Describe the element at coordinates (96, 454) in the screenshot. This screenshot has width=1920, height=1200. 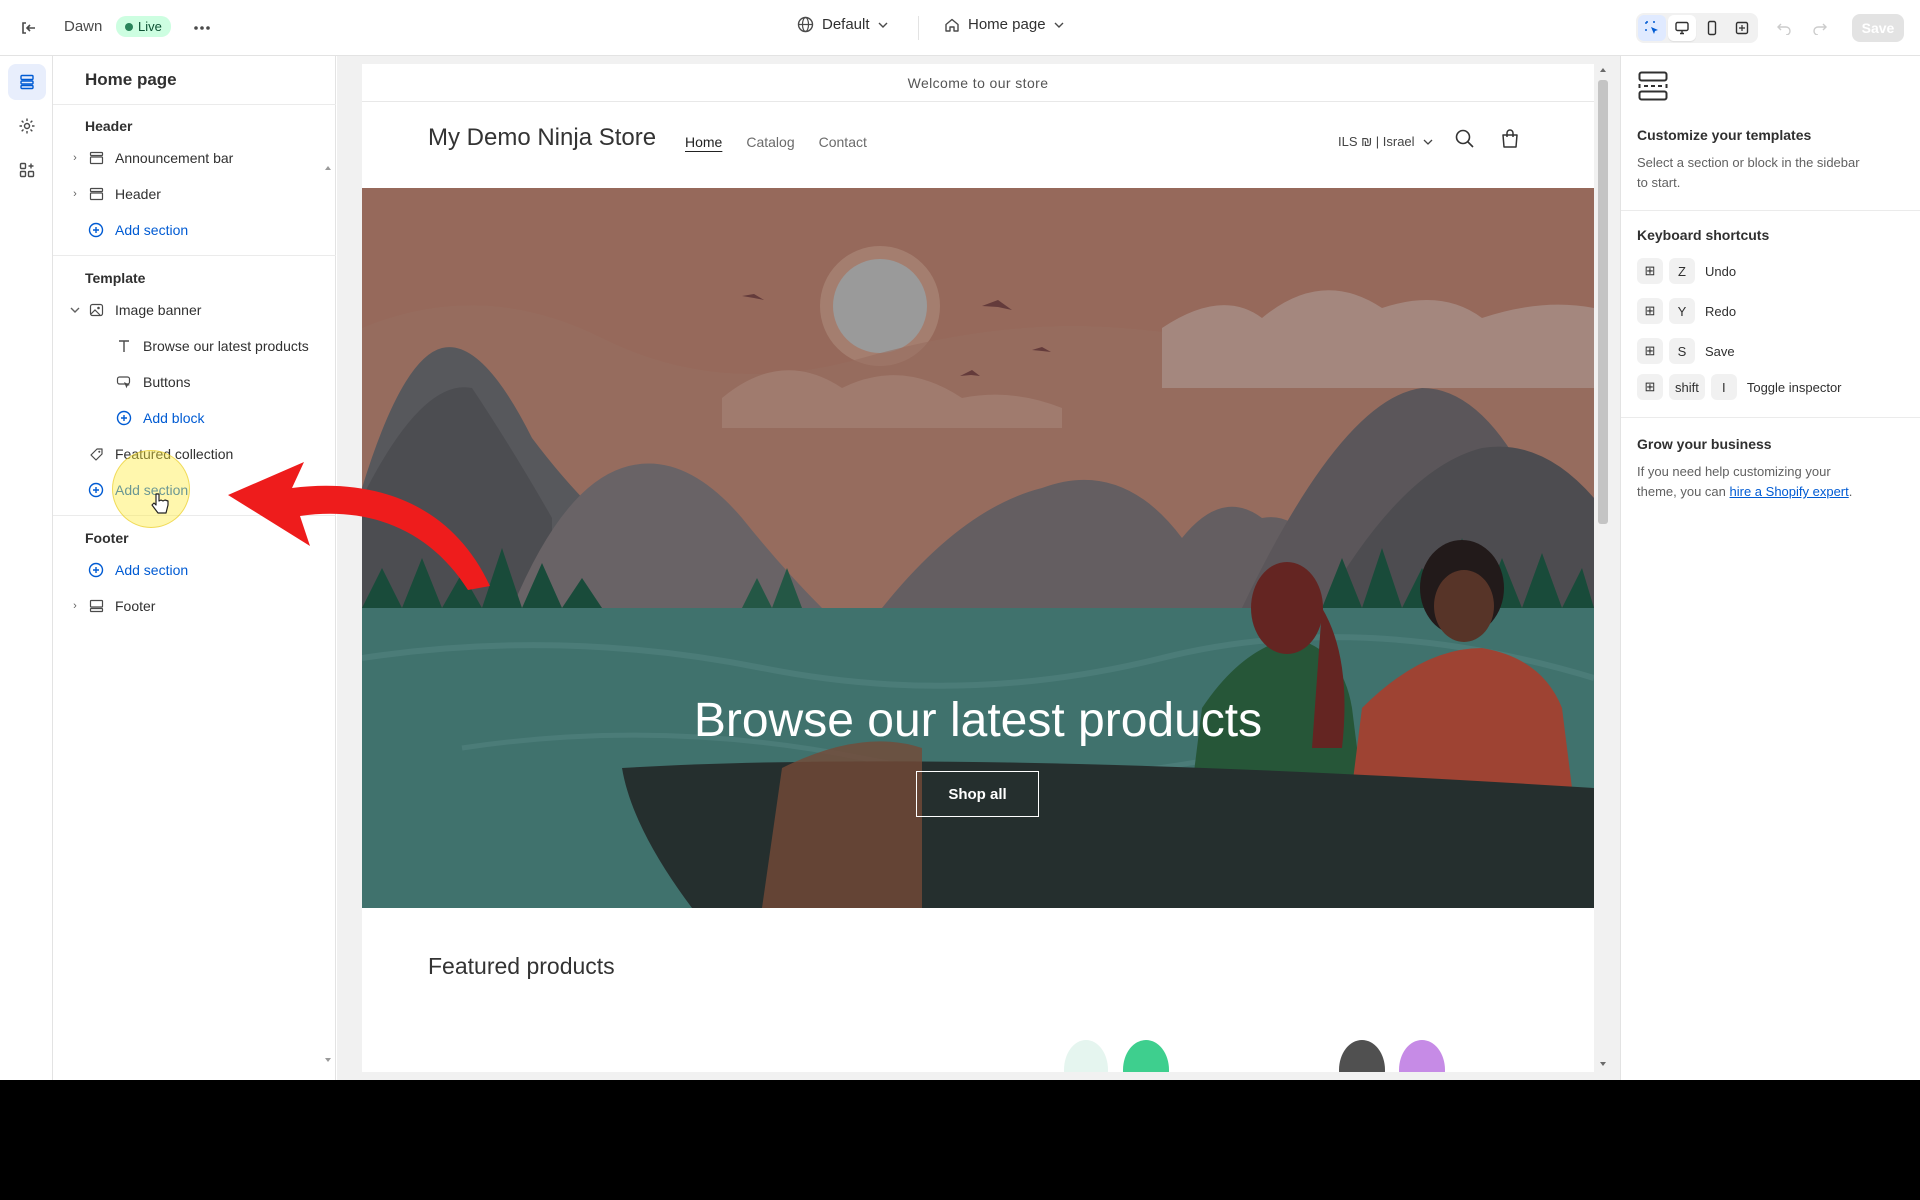
I see `tag-icon` at that location.